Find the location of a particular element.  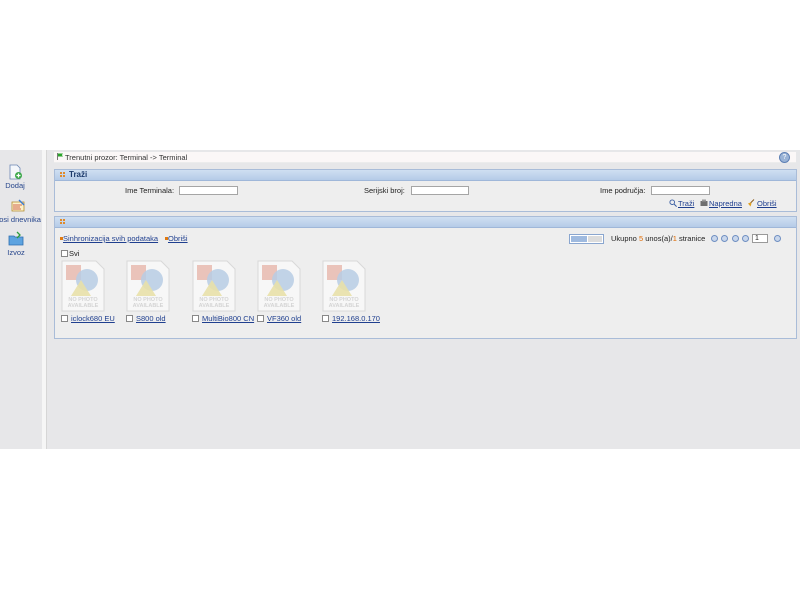

breadcrumb: Trenutni prozor: Terminal -> Terminal ? is located at coordinates (425, 157).